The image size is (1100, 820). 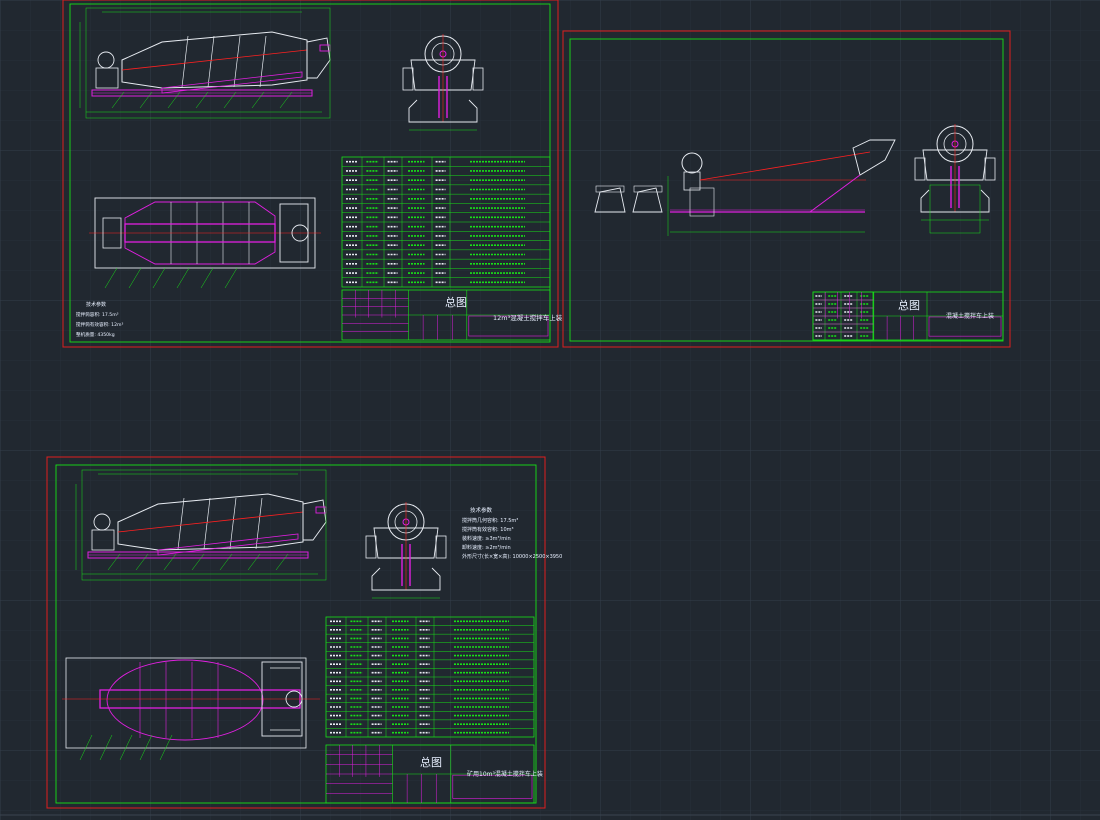 What do you see at coordinates (528, 317) in the screenshot?
I see `sheet-1-title-sub: 12m³混凝土搅拌车上装` at bounding box center [528, 317].